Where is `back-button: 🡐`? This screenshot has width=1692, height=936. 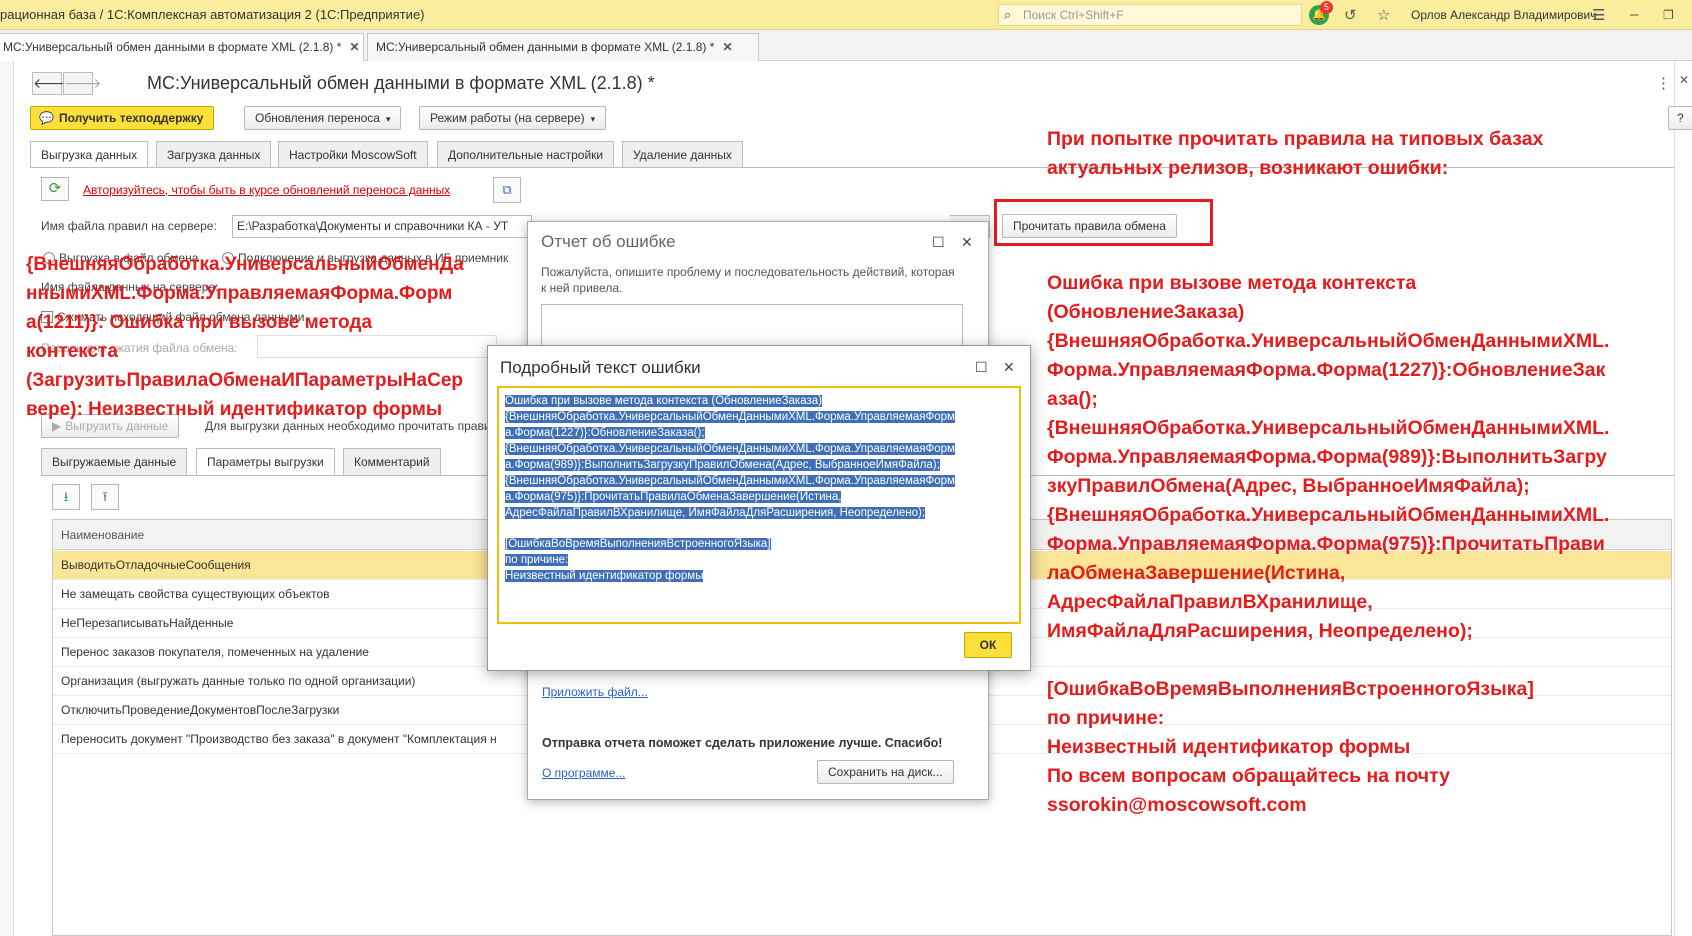
back-button: 🡐 is located at coordinates (51, 83).